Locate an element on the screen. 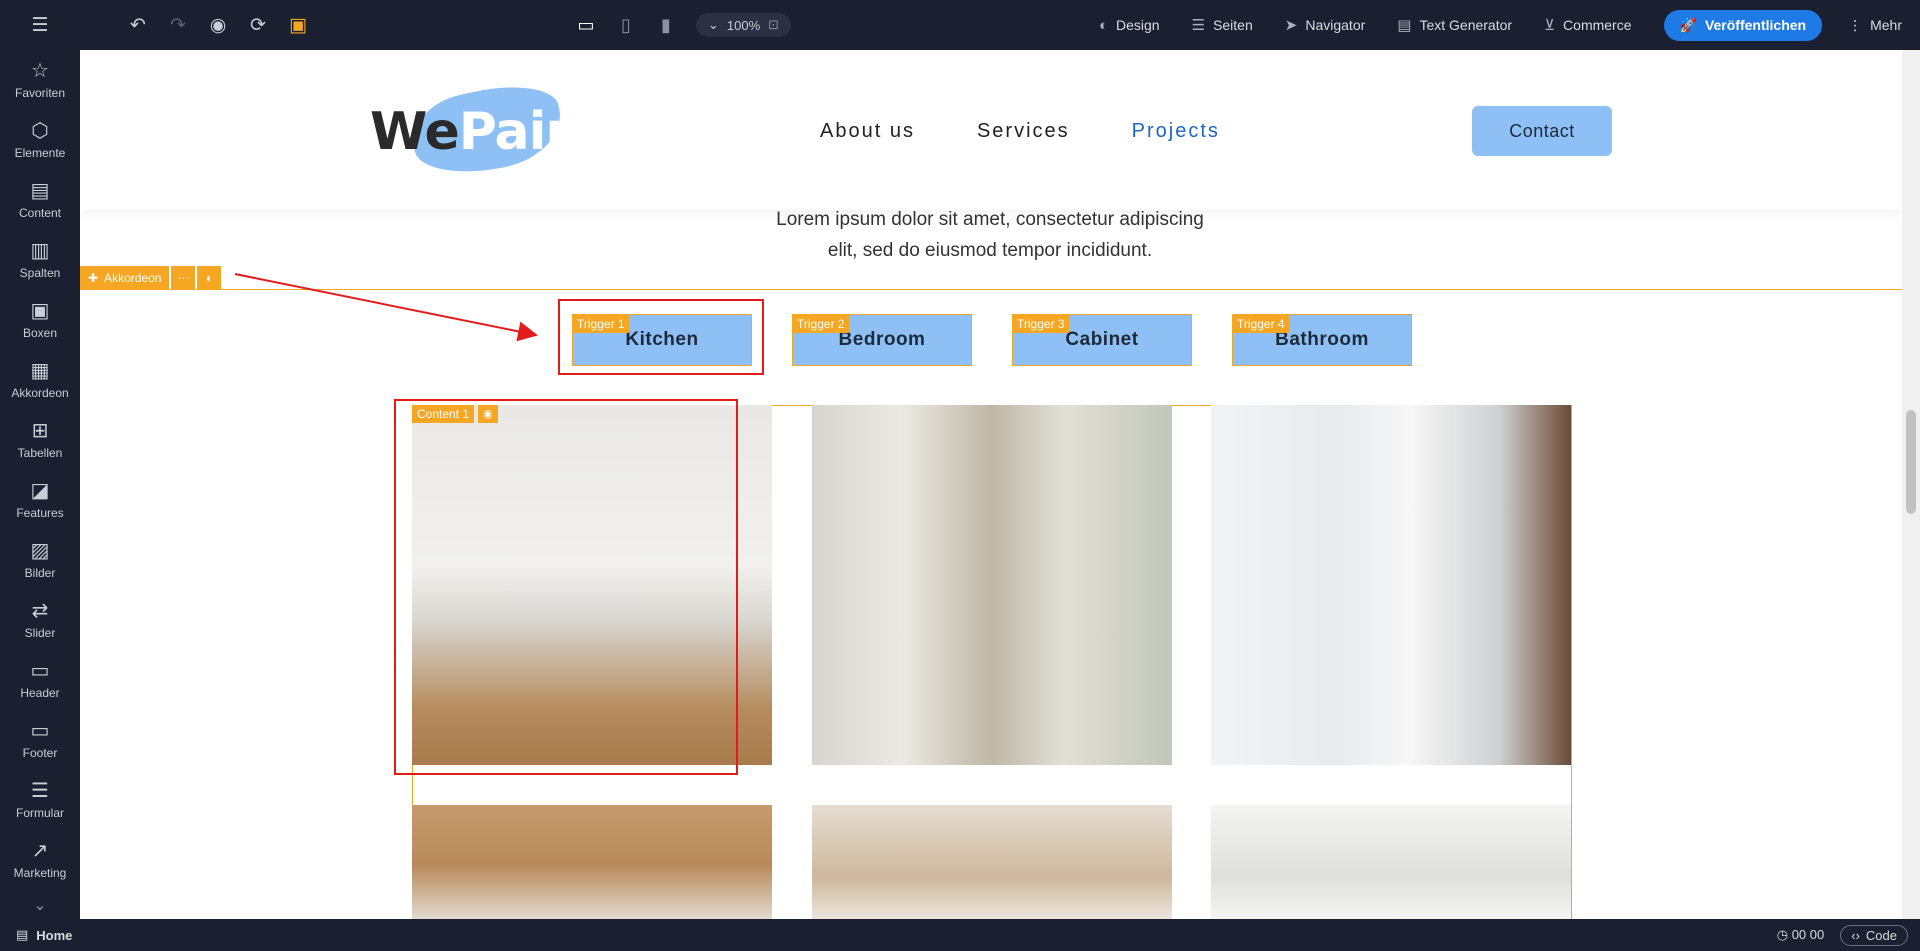 The width and height of the screenshot is (1920, 951). more-label: Mehr is located at coordinates (1886, 25).